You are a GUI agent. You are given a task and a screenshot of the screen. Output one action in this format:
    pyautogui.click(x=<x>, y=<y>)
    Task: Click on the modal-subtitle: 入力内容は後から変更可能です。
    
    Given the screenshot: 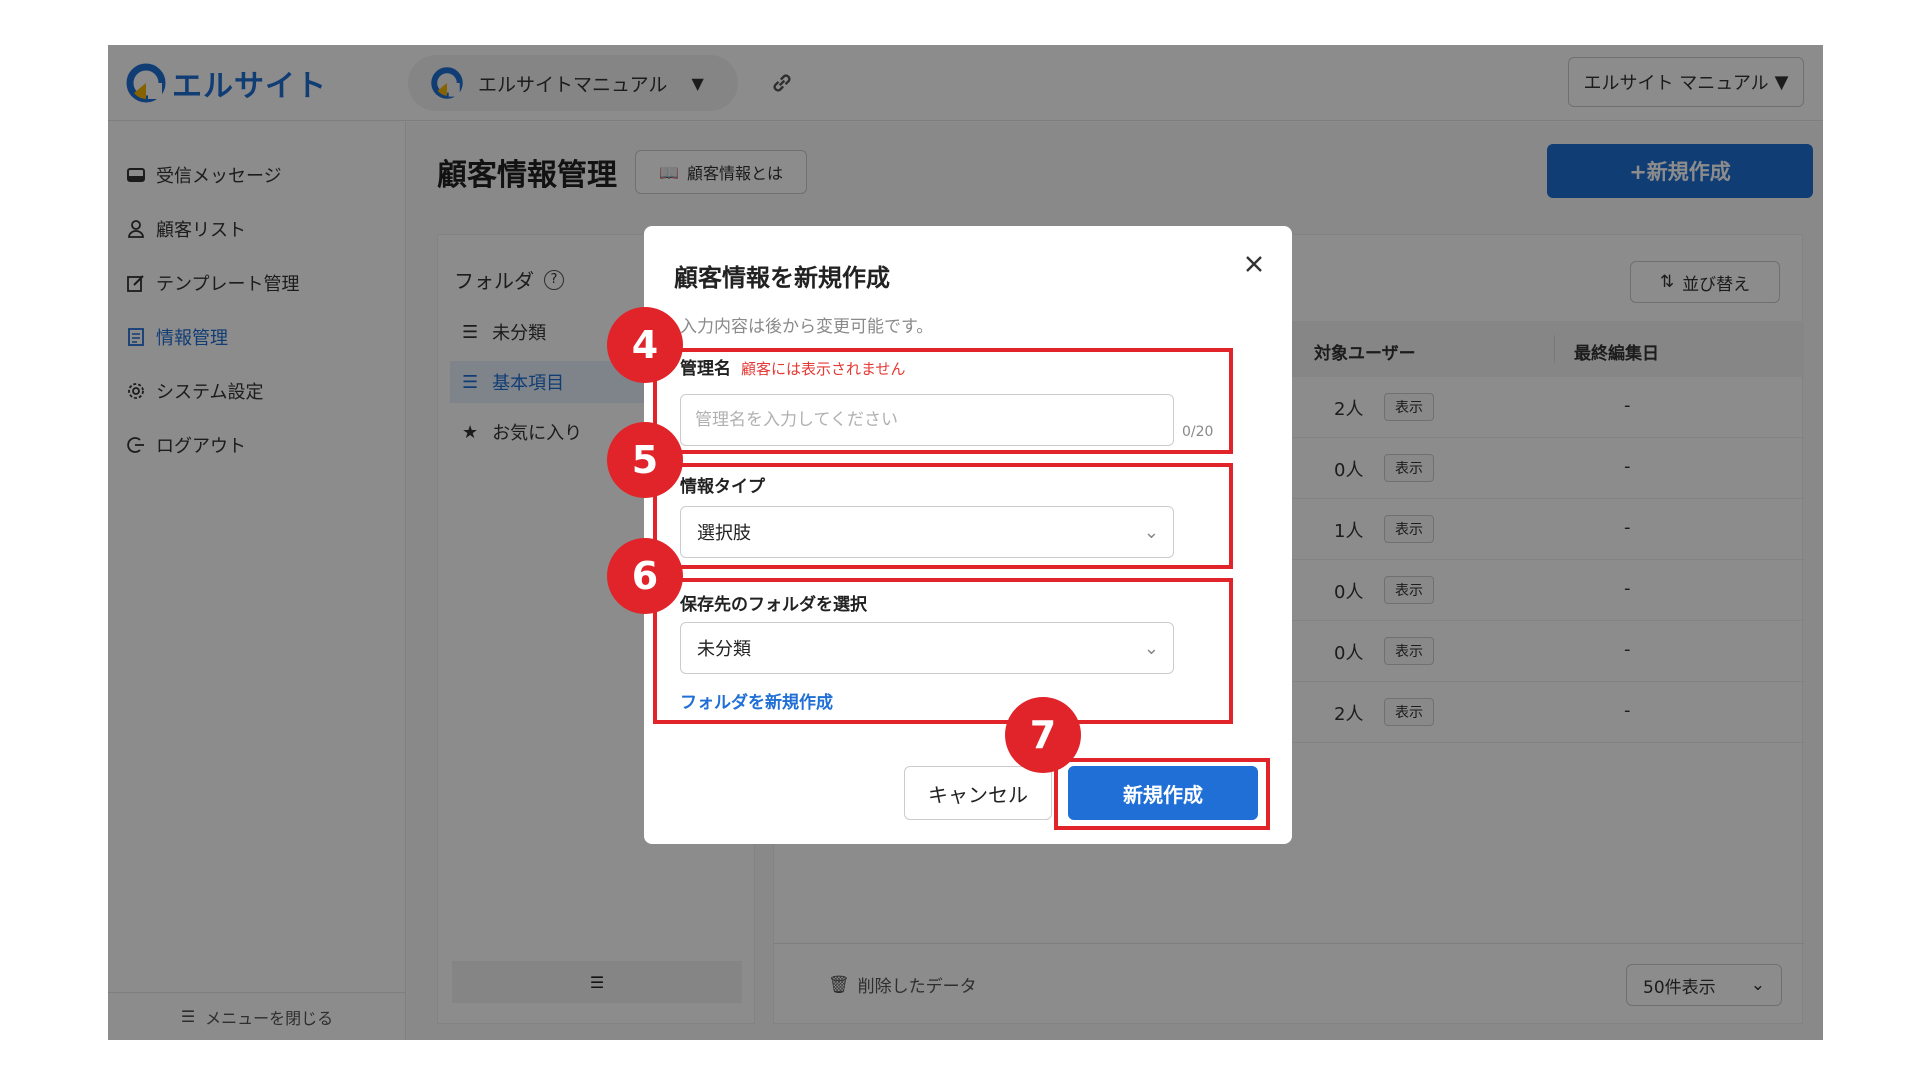 What is the action you would take?
    pyautogui.click(x=807, y=327)
    